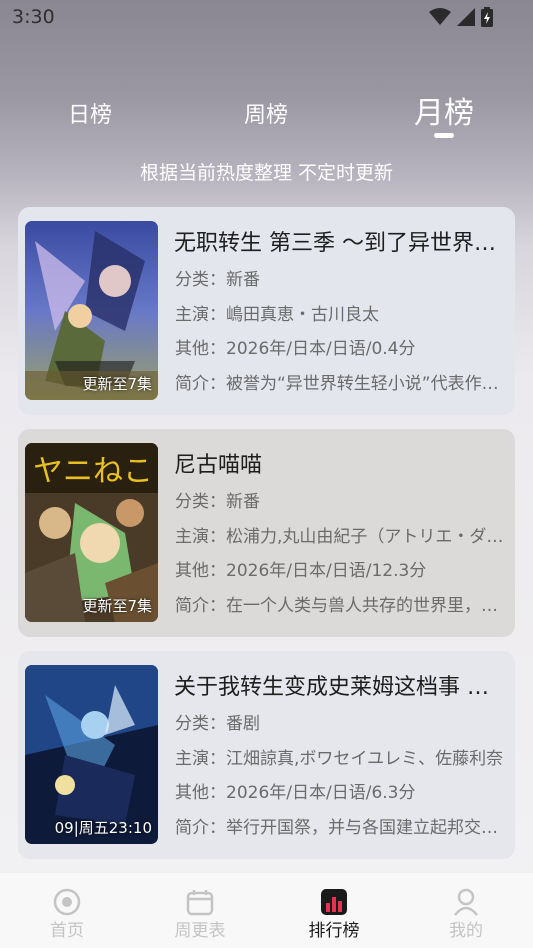  Describe the element at coordinates (444, 110) in the screenshot. I see `tab-monthly: 月榜` at that location.